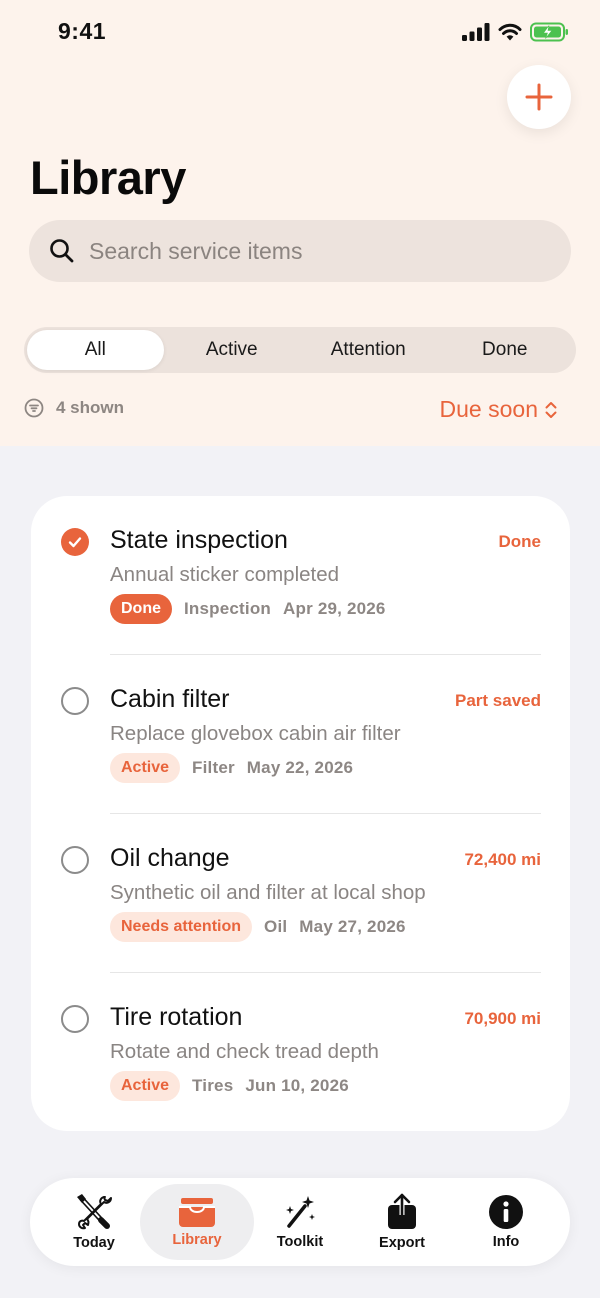 Image resolution: width=600 pixels, height=1298 pixels. Describe the element at coordinates (510, 32) in the screenshot. I see `wifi-icon` at that location.